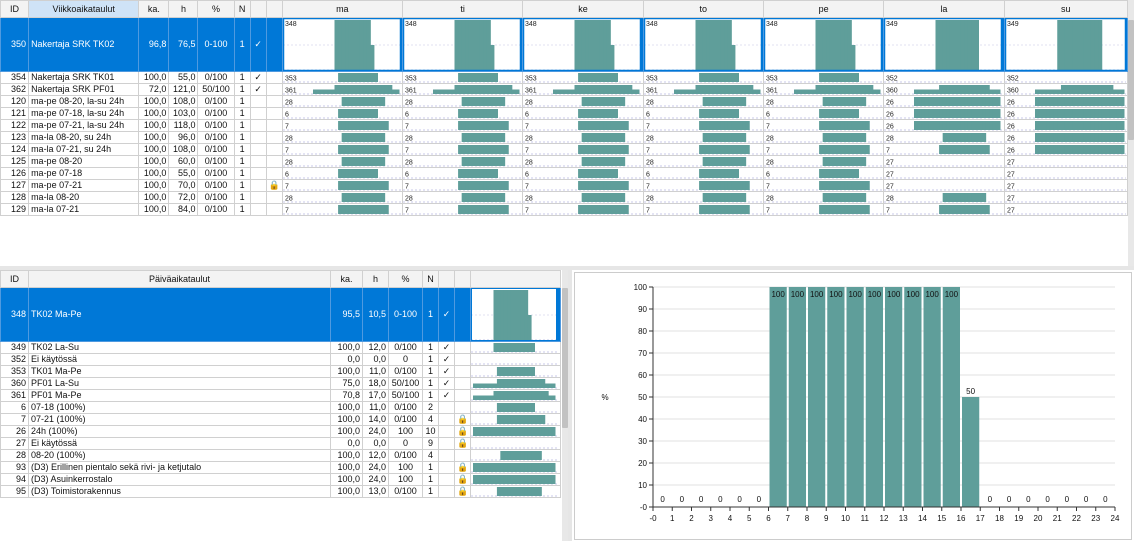 The width and height of the screenshot is (1134, 541). What do you see at coordinates (1131, 80) in the screenshot?
I see `weekly-scrollbar-thumb` at bounding box center [1131, 80].